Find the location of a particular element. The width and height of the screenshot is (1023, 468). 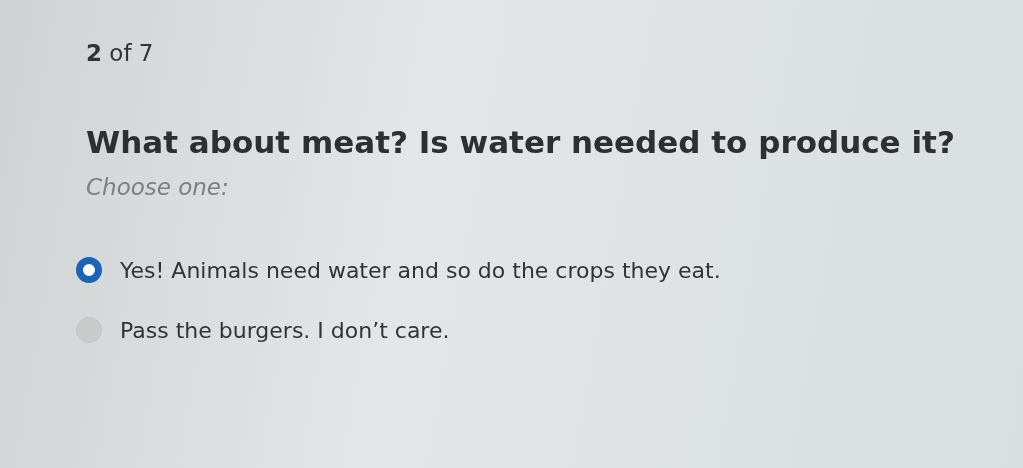

option-label: Yes! Animals need water and so do the crops they eat. is located at coordinates (420, 270).